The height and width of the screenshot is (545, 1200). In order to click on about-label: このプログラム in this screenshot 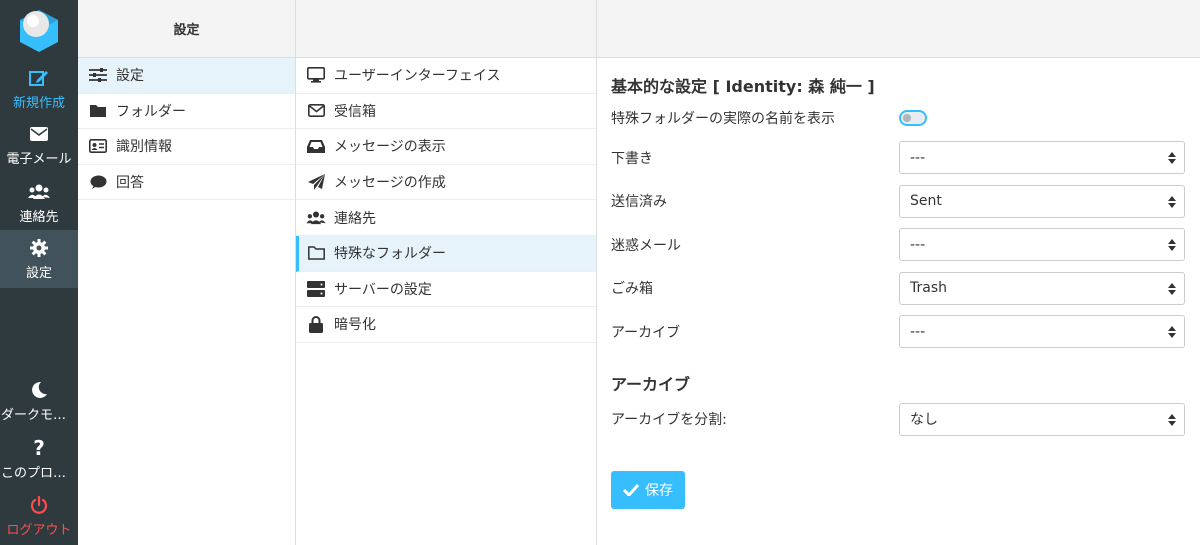, I will do `click(39, 473)`.